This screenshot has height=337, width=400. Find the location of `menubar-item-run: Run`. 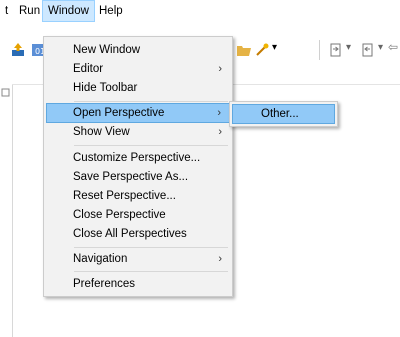

menubar-item-run: Run is located at coordinates (29, 11).